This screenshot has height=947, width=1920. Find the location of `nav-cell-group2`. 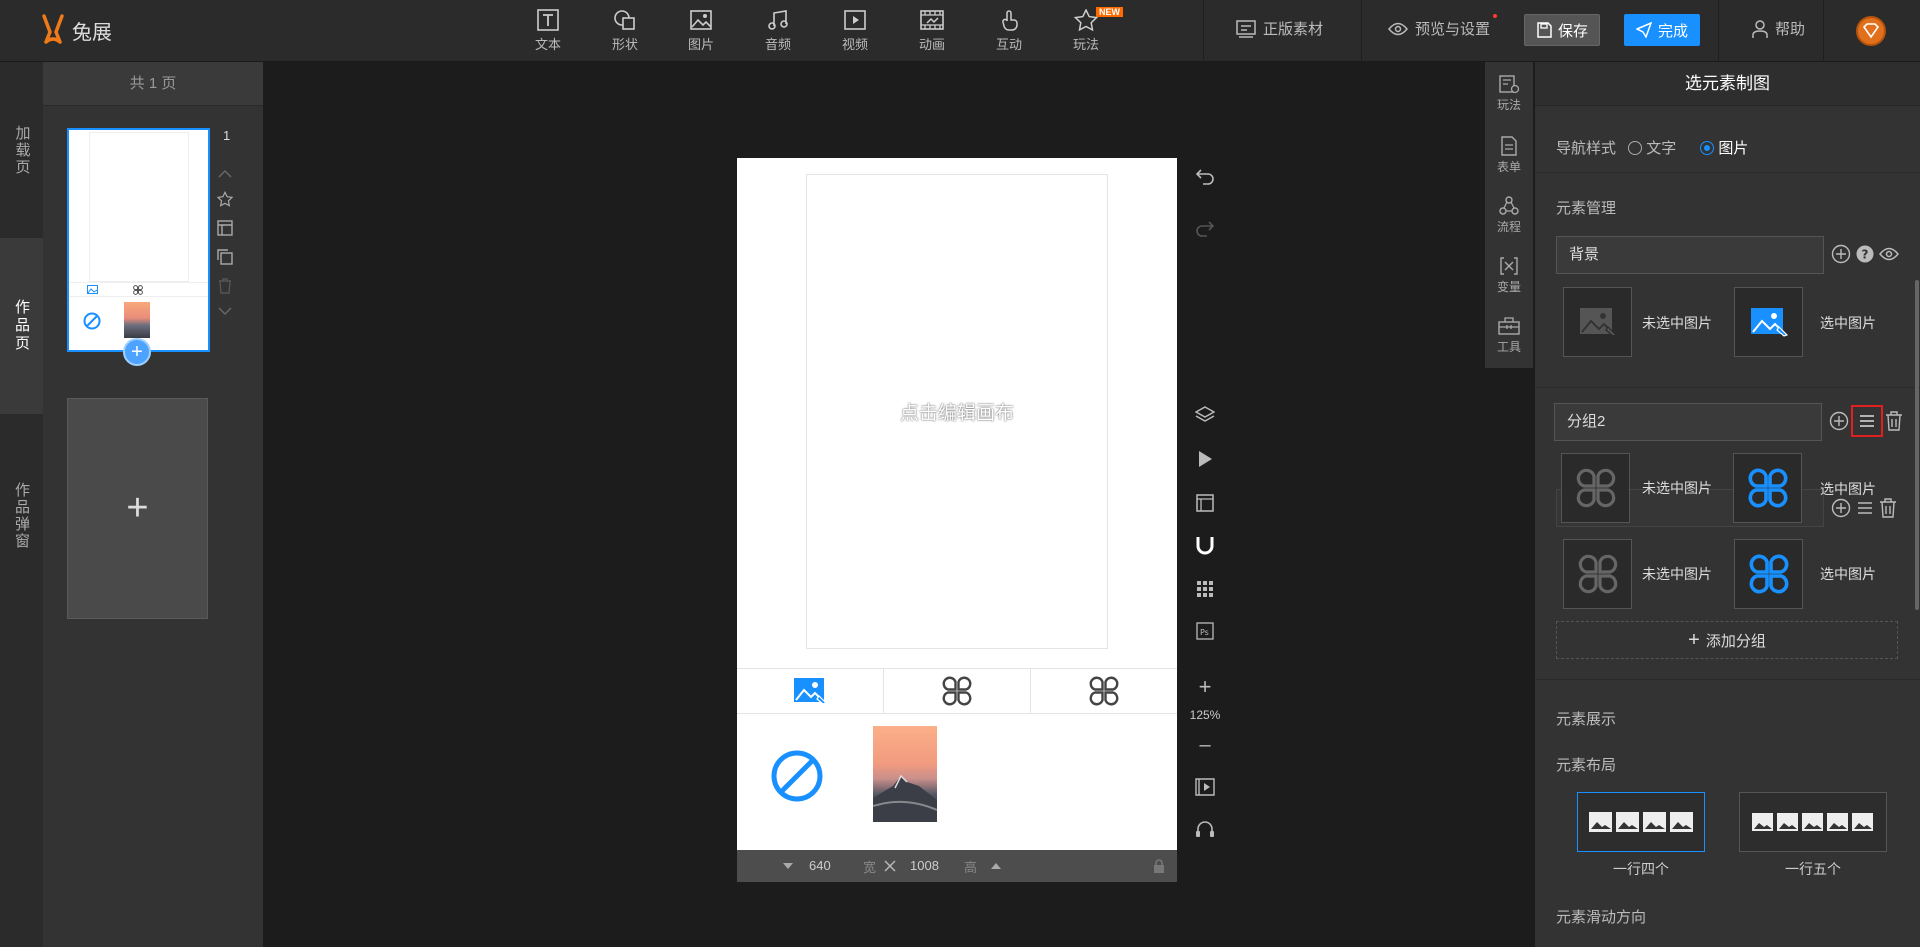

nav-cell-group2 is located at coordinates (957, 691).